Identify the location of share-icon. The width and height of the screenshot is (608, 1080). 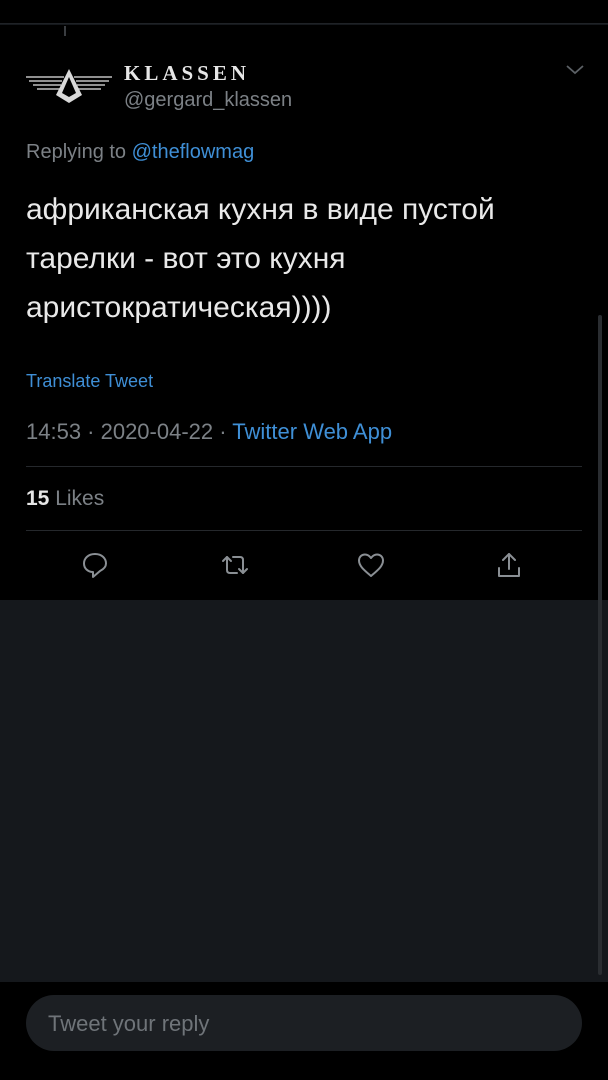
(509, 565).